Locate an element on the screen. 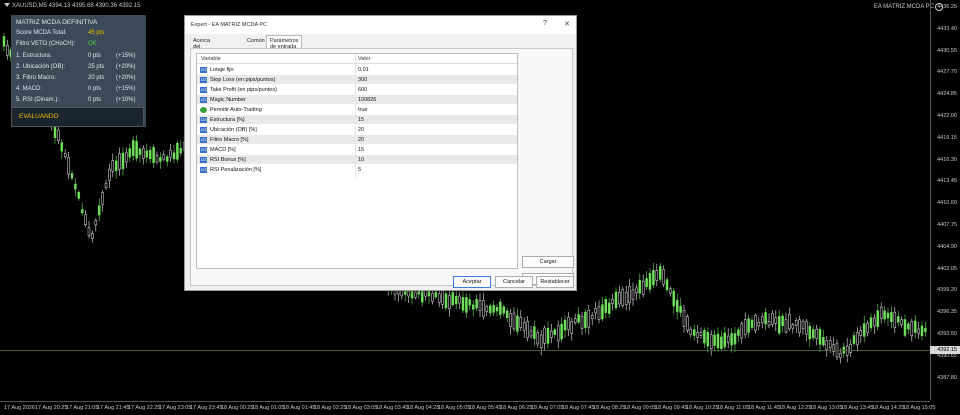 Image resolution: width=960 pixels, height=415 pixels. load-button: Cargar is located at coordinates (548, 262).